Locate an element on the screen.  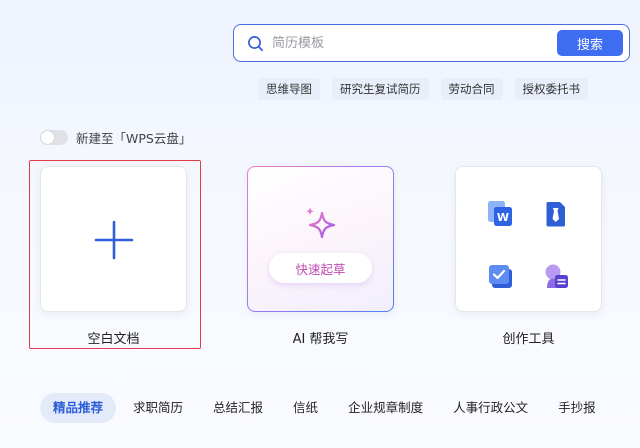
word-doc-icon: W is located at coordinates (500, 213).